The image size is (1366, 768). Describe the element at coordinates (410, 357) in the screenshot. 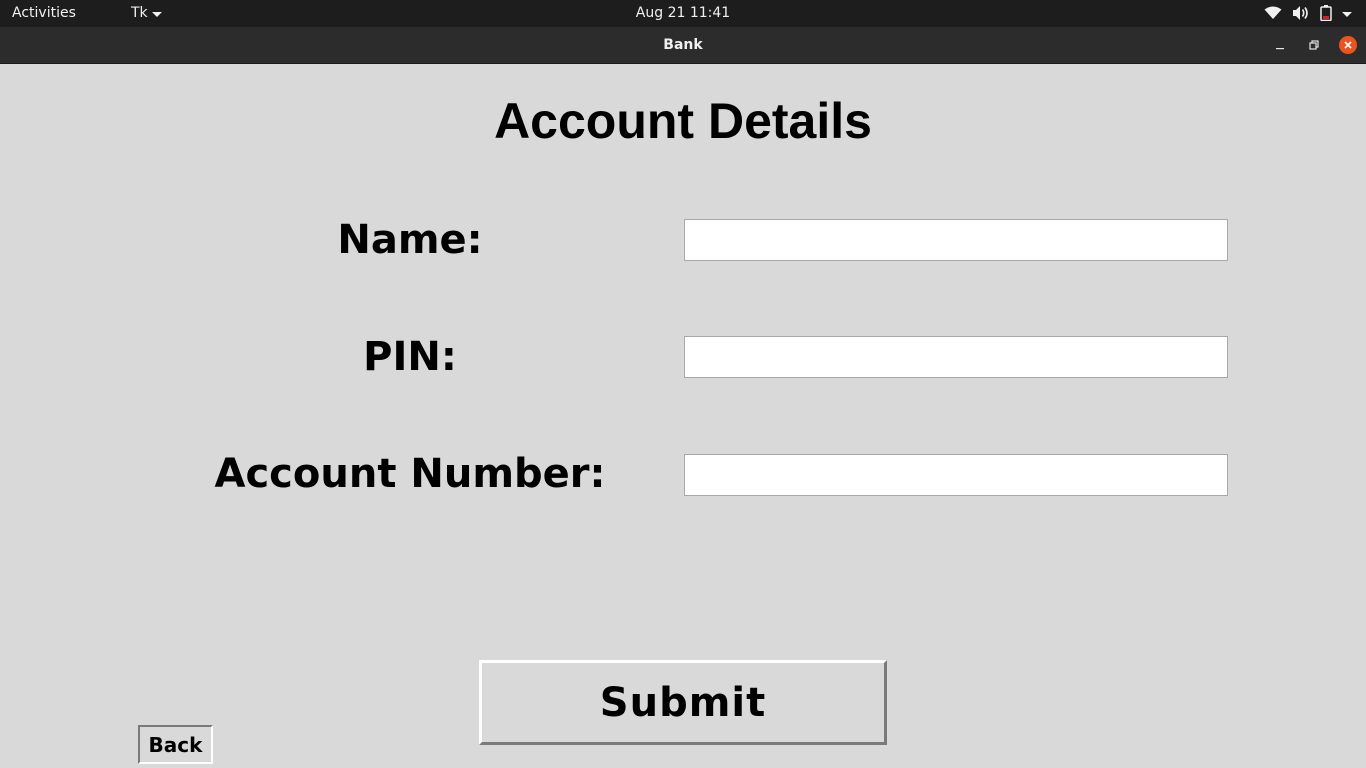

I see `pin-label: PIN:` at that location.